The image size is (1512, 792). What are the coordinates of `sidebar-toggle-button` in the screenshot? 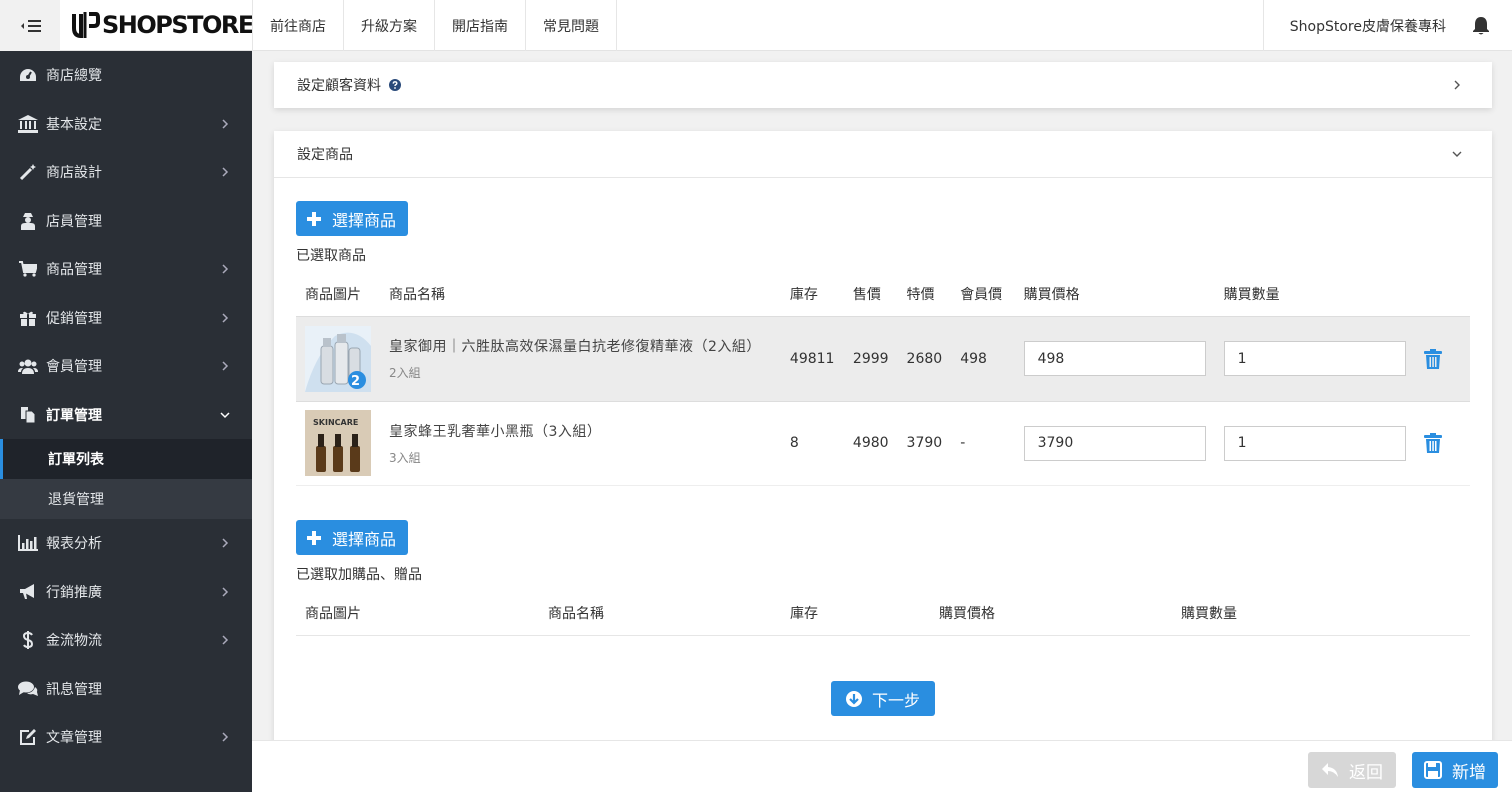 It's located at (30, 25).